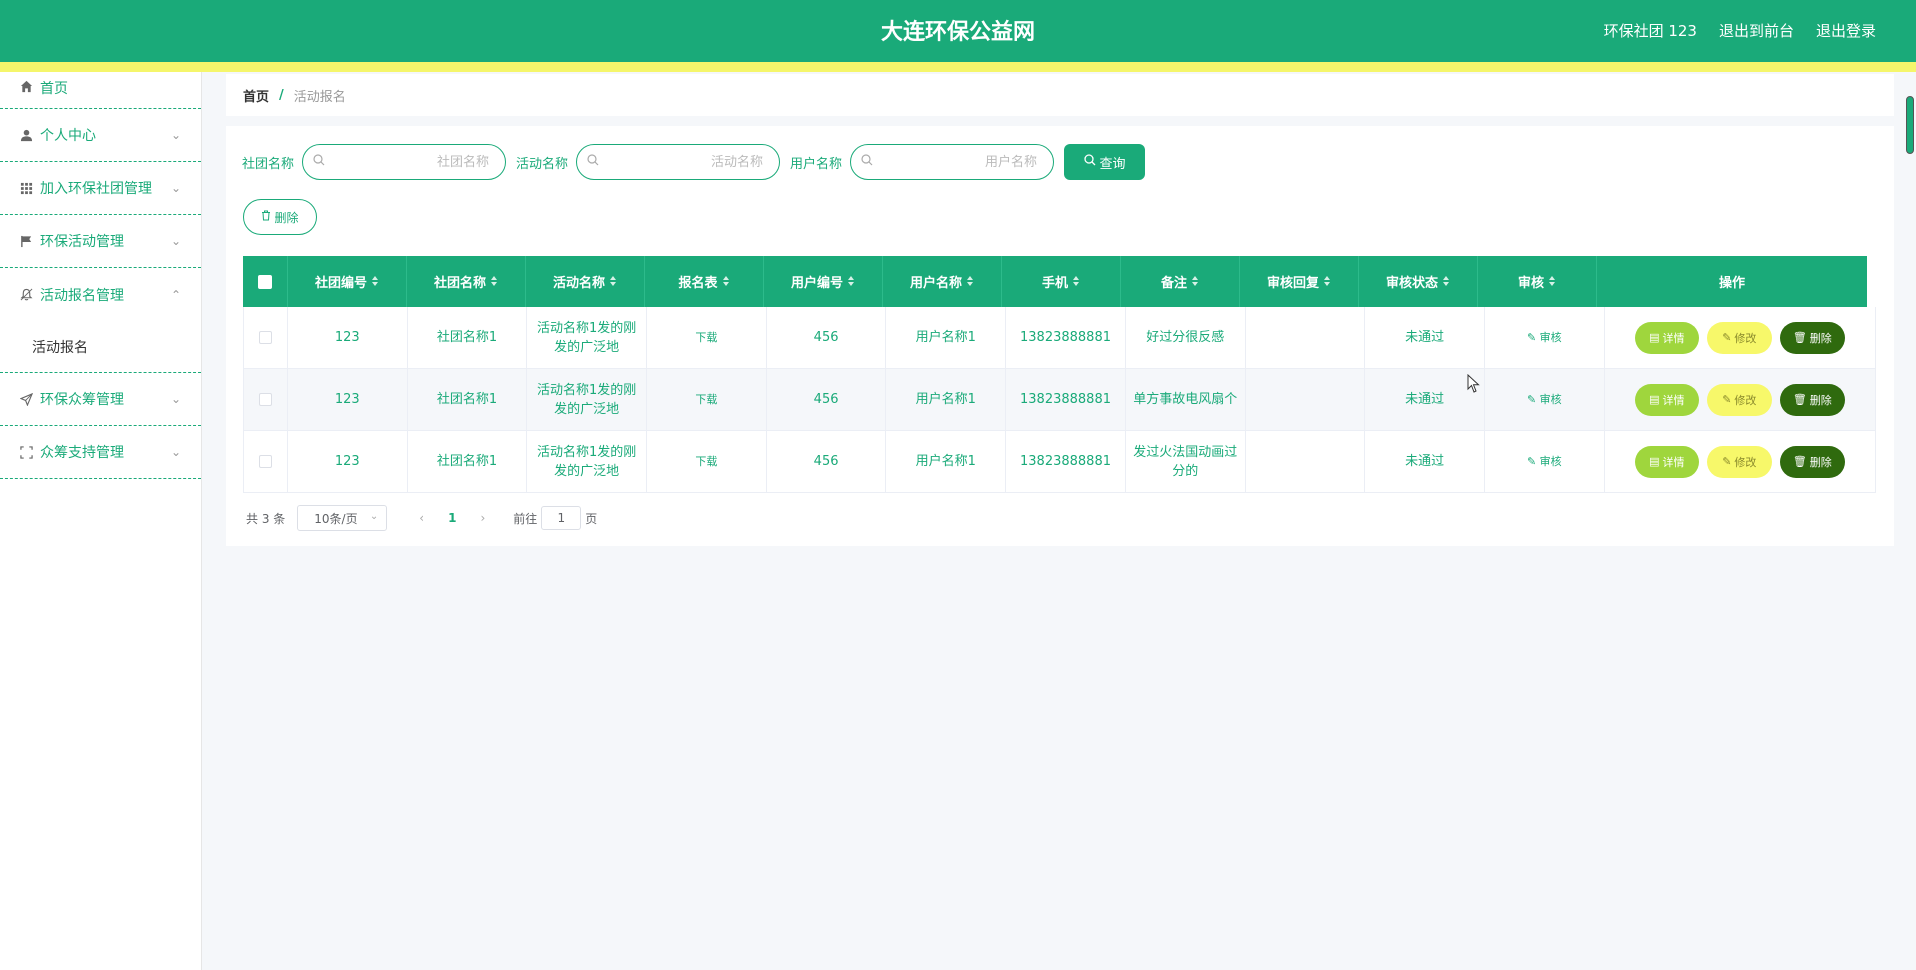  I want to click on club-name-field, so click(404, 162).